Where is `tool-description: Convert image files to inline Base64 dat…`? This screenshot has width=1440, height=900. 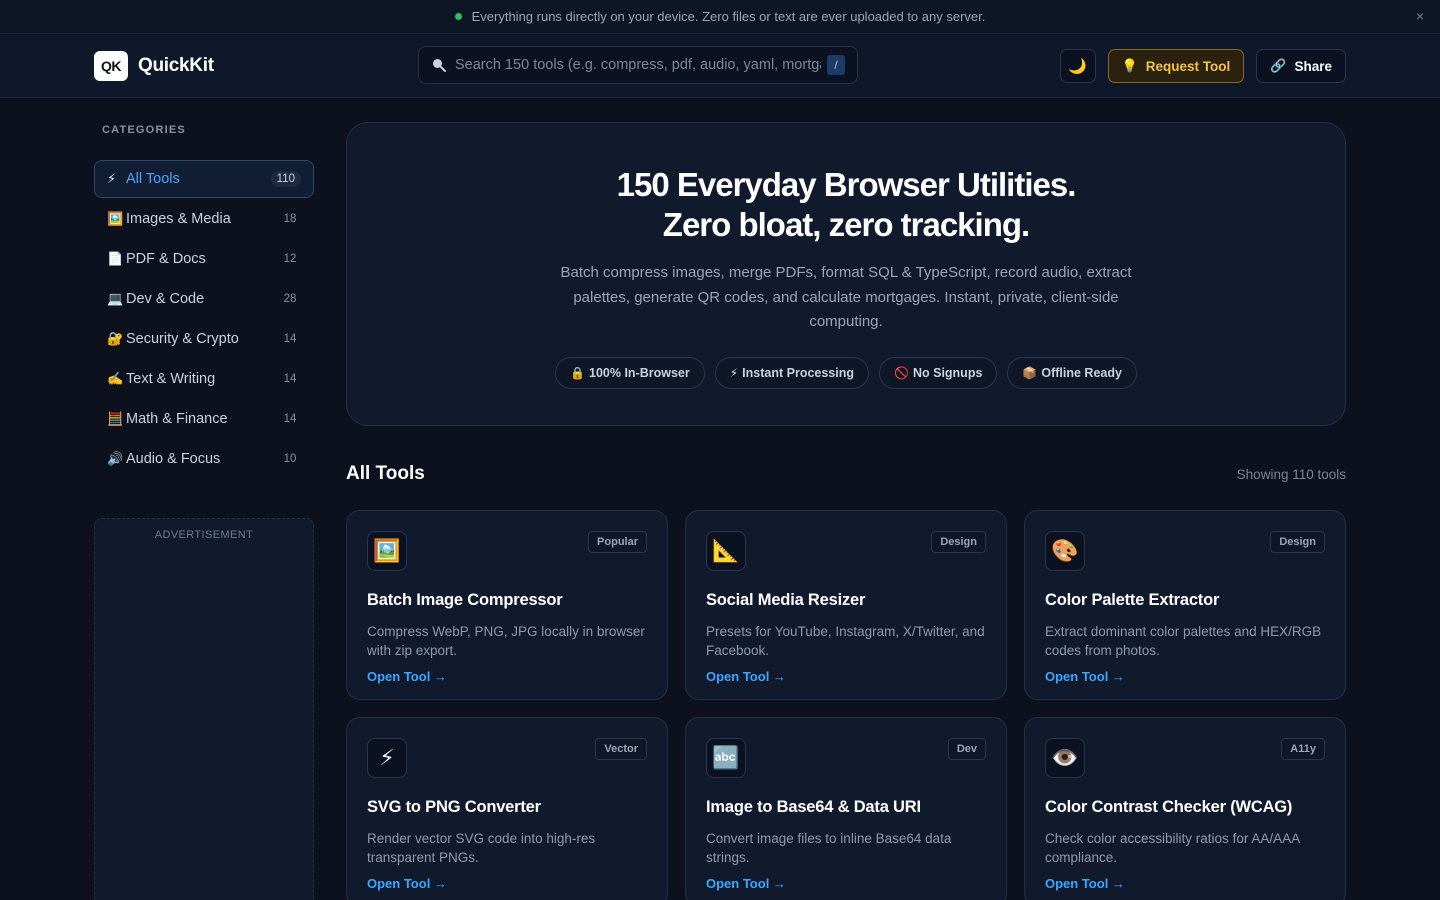 tool-description: Convert image files to inline Base64 dat… is located at coordinates (829, 848).